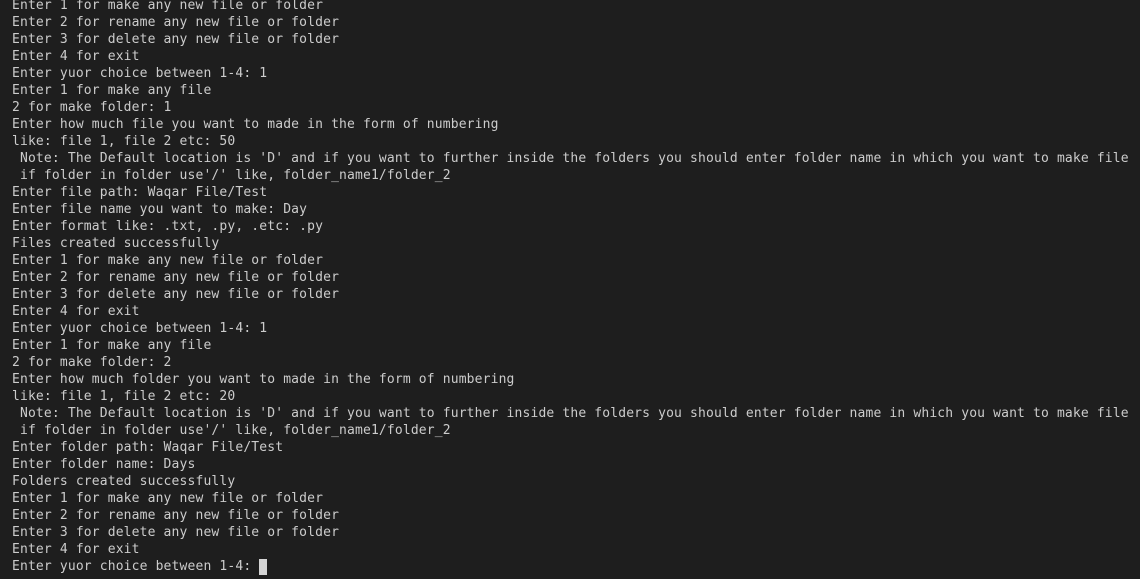 The width and height of the screenshot is (1140, 579). I want to click on output-line: Files created successfully, so click(116, 243).